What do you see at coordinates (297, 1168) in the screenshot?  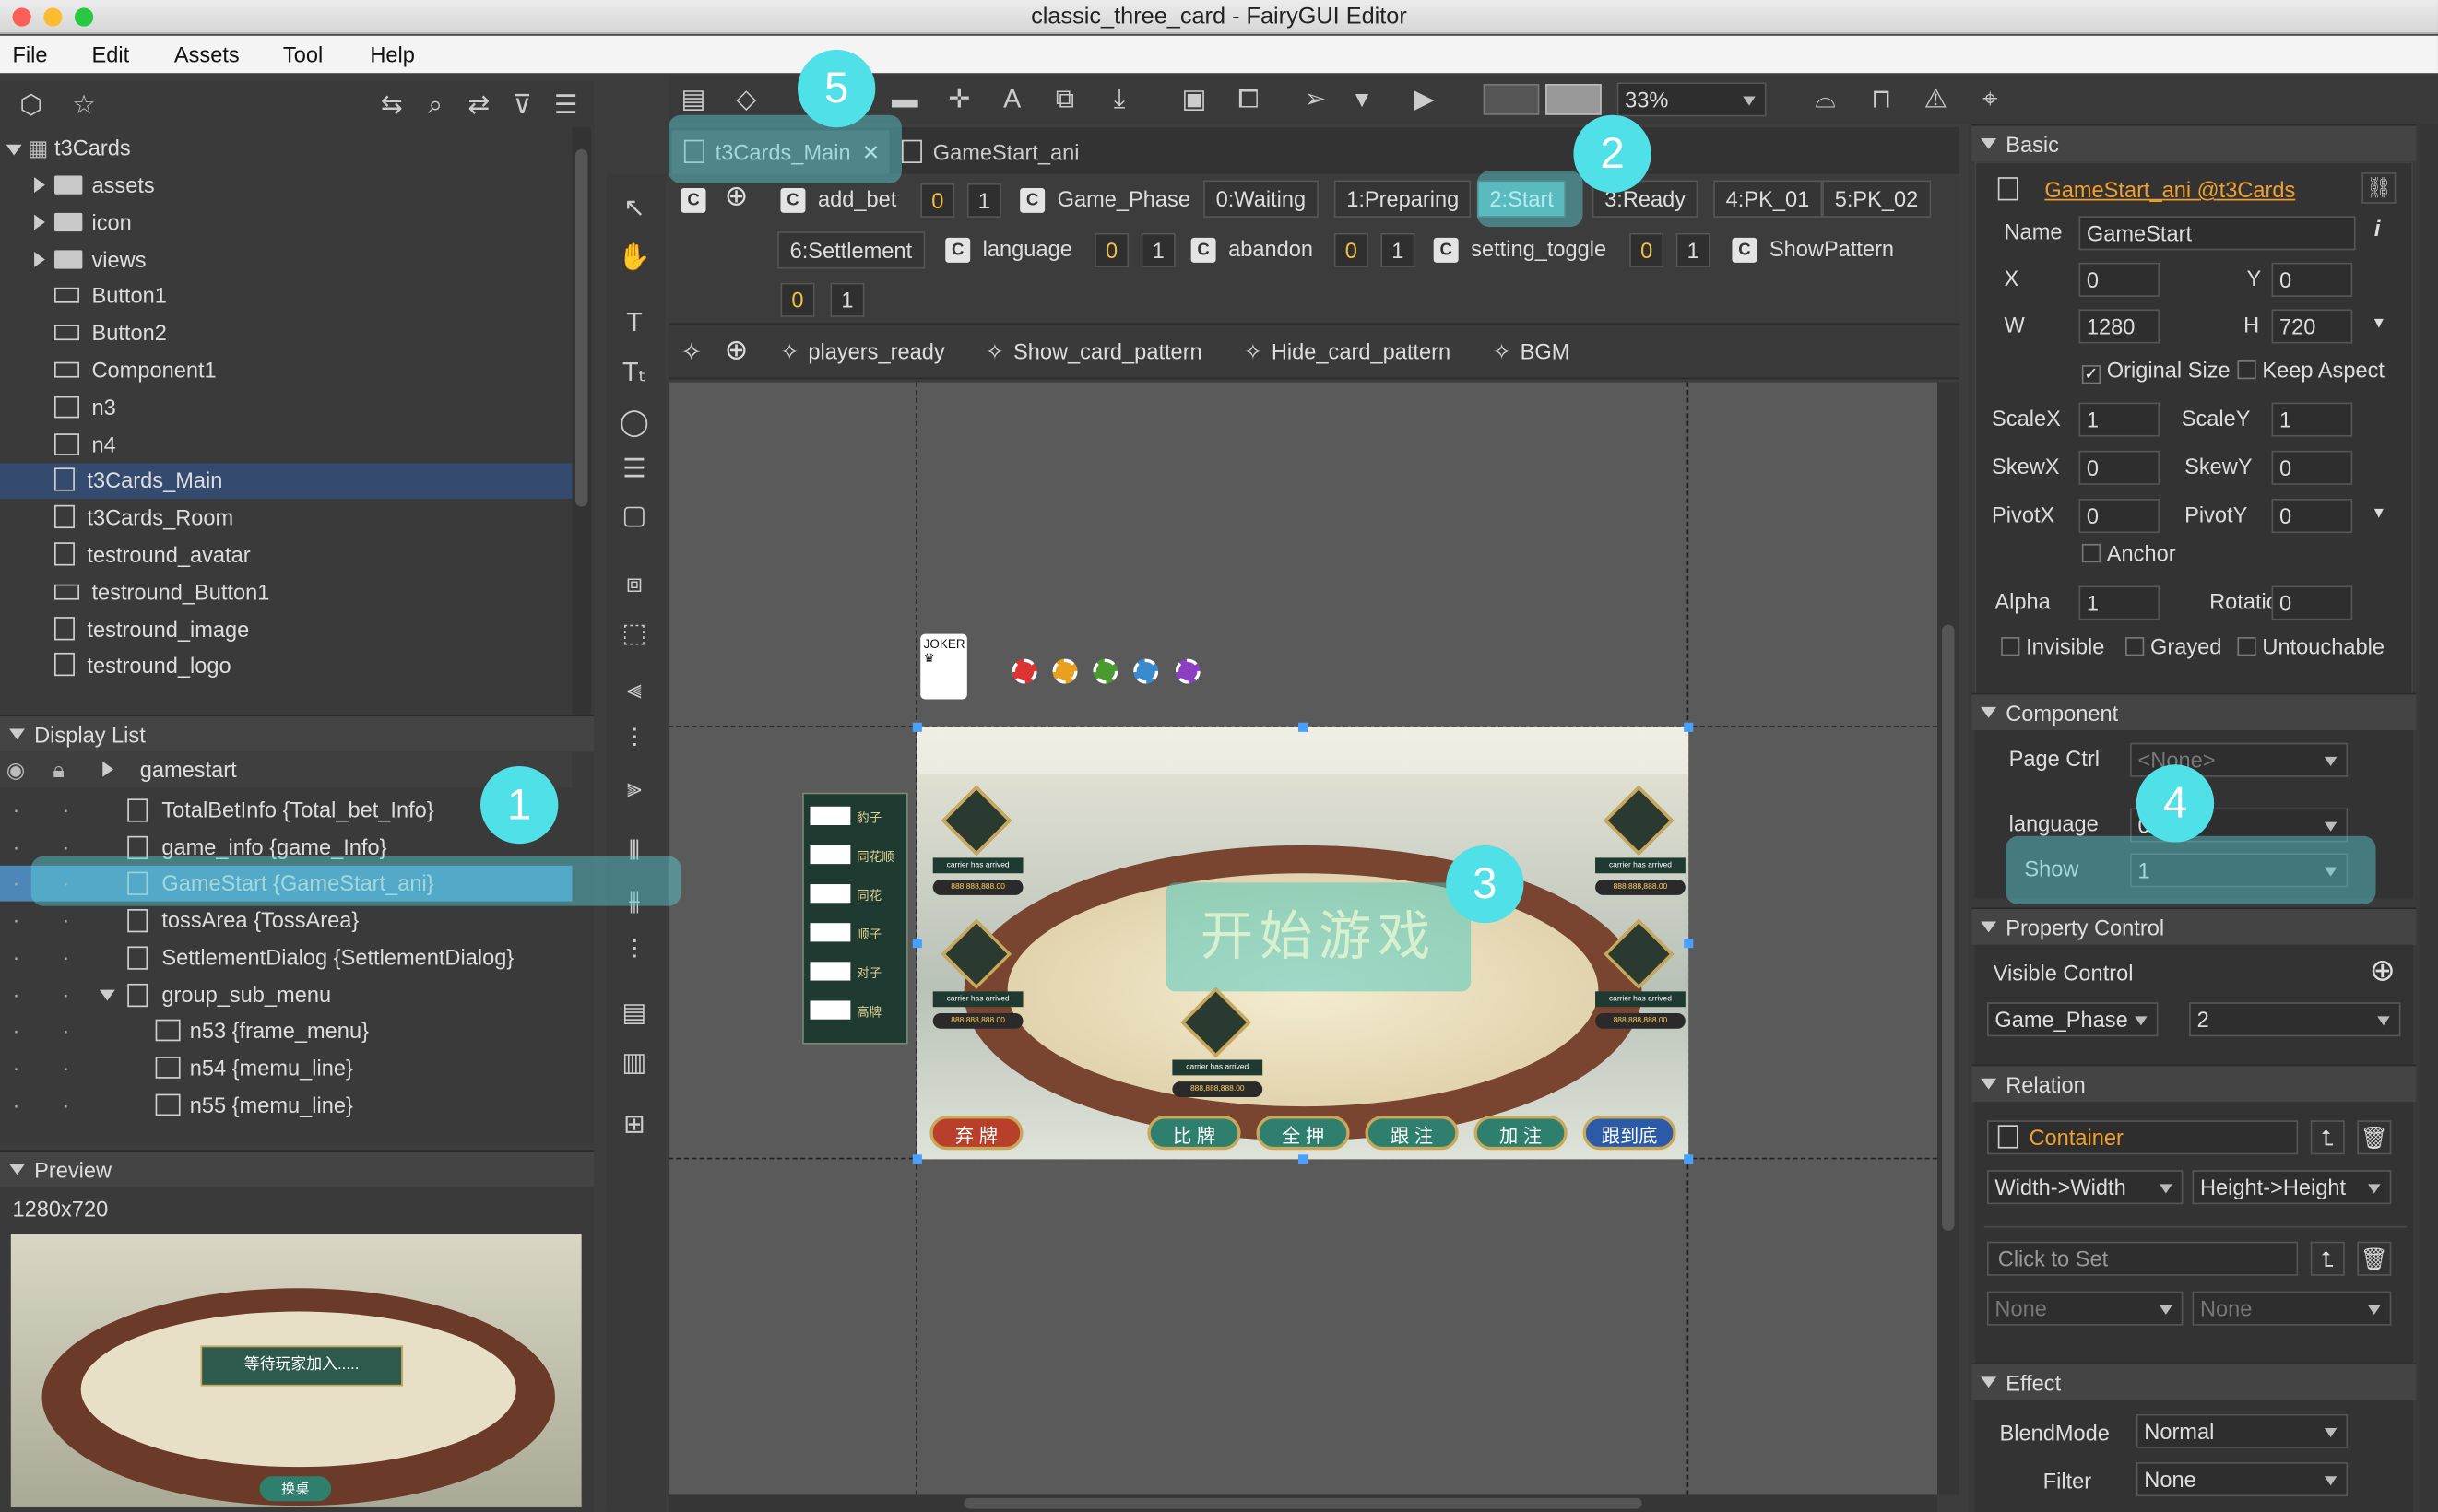 I see `preview-header: Preview` at bounding box center [297, 1168].